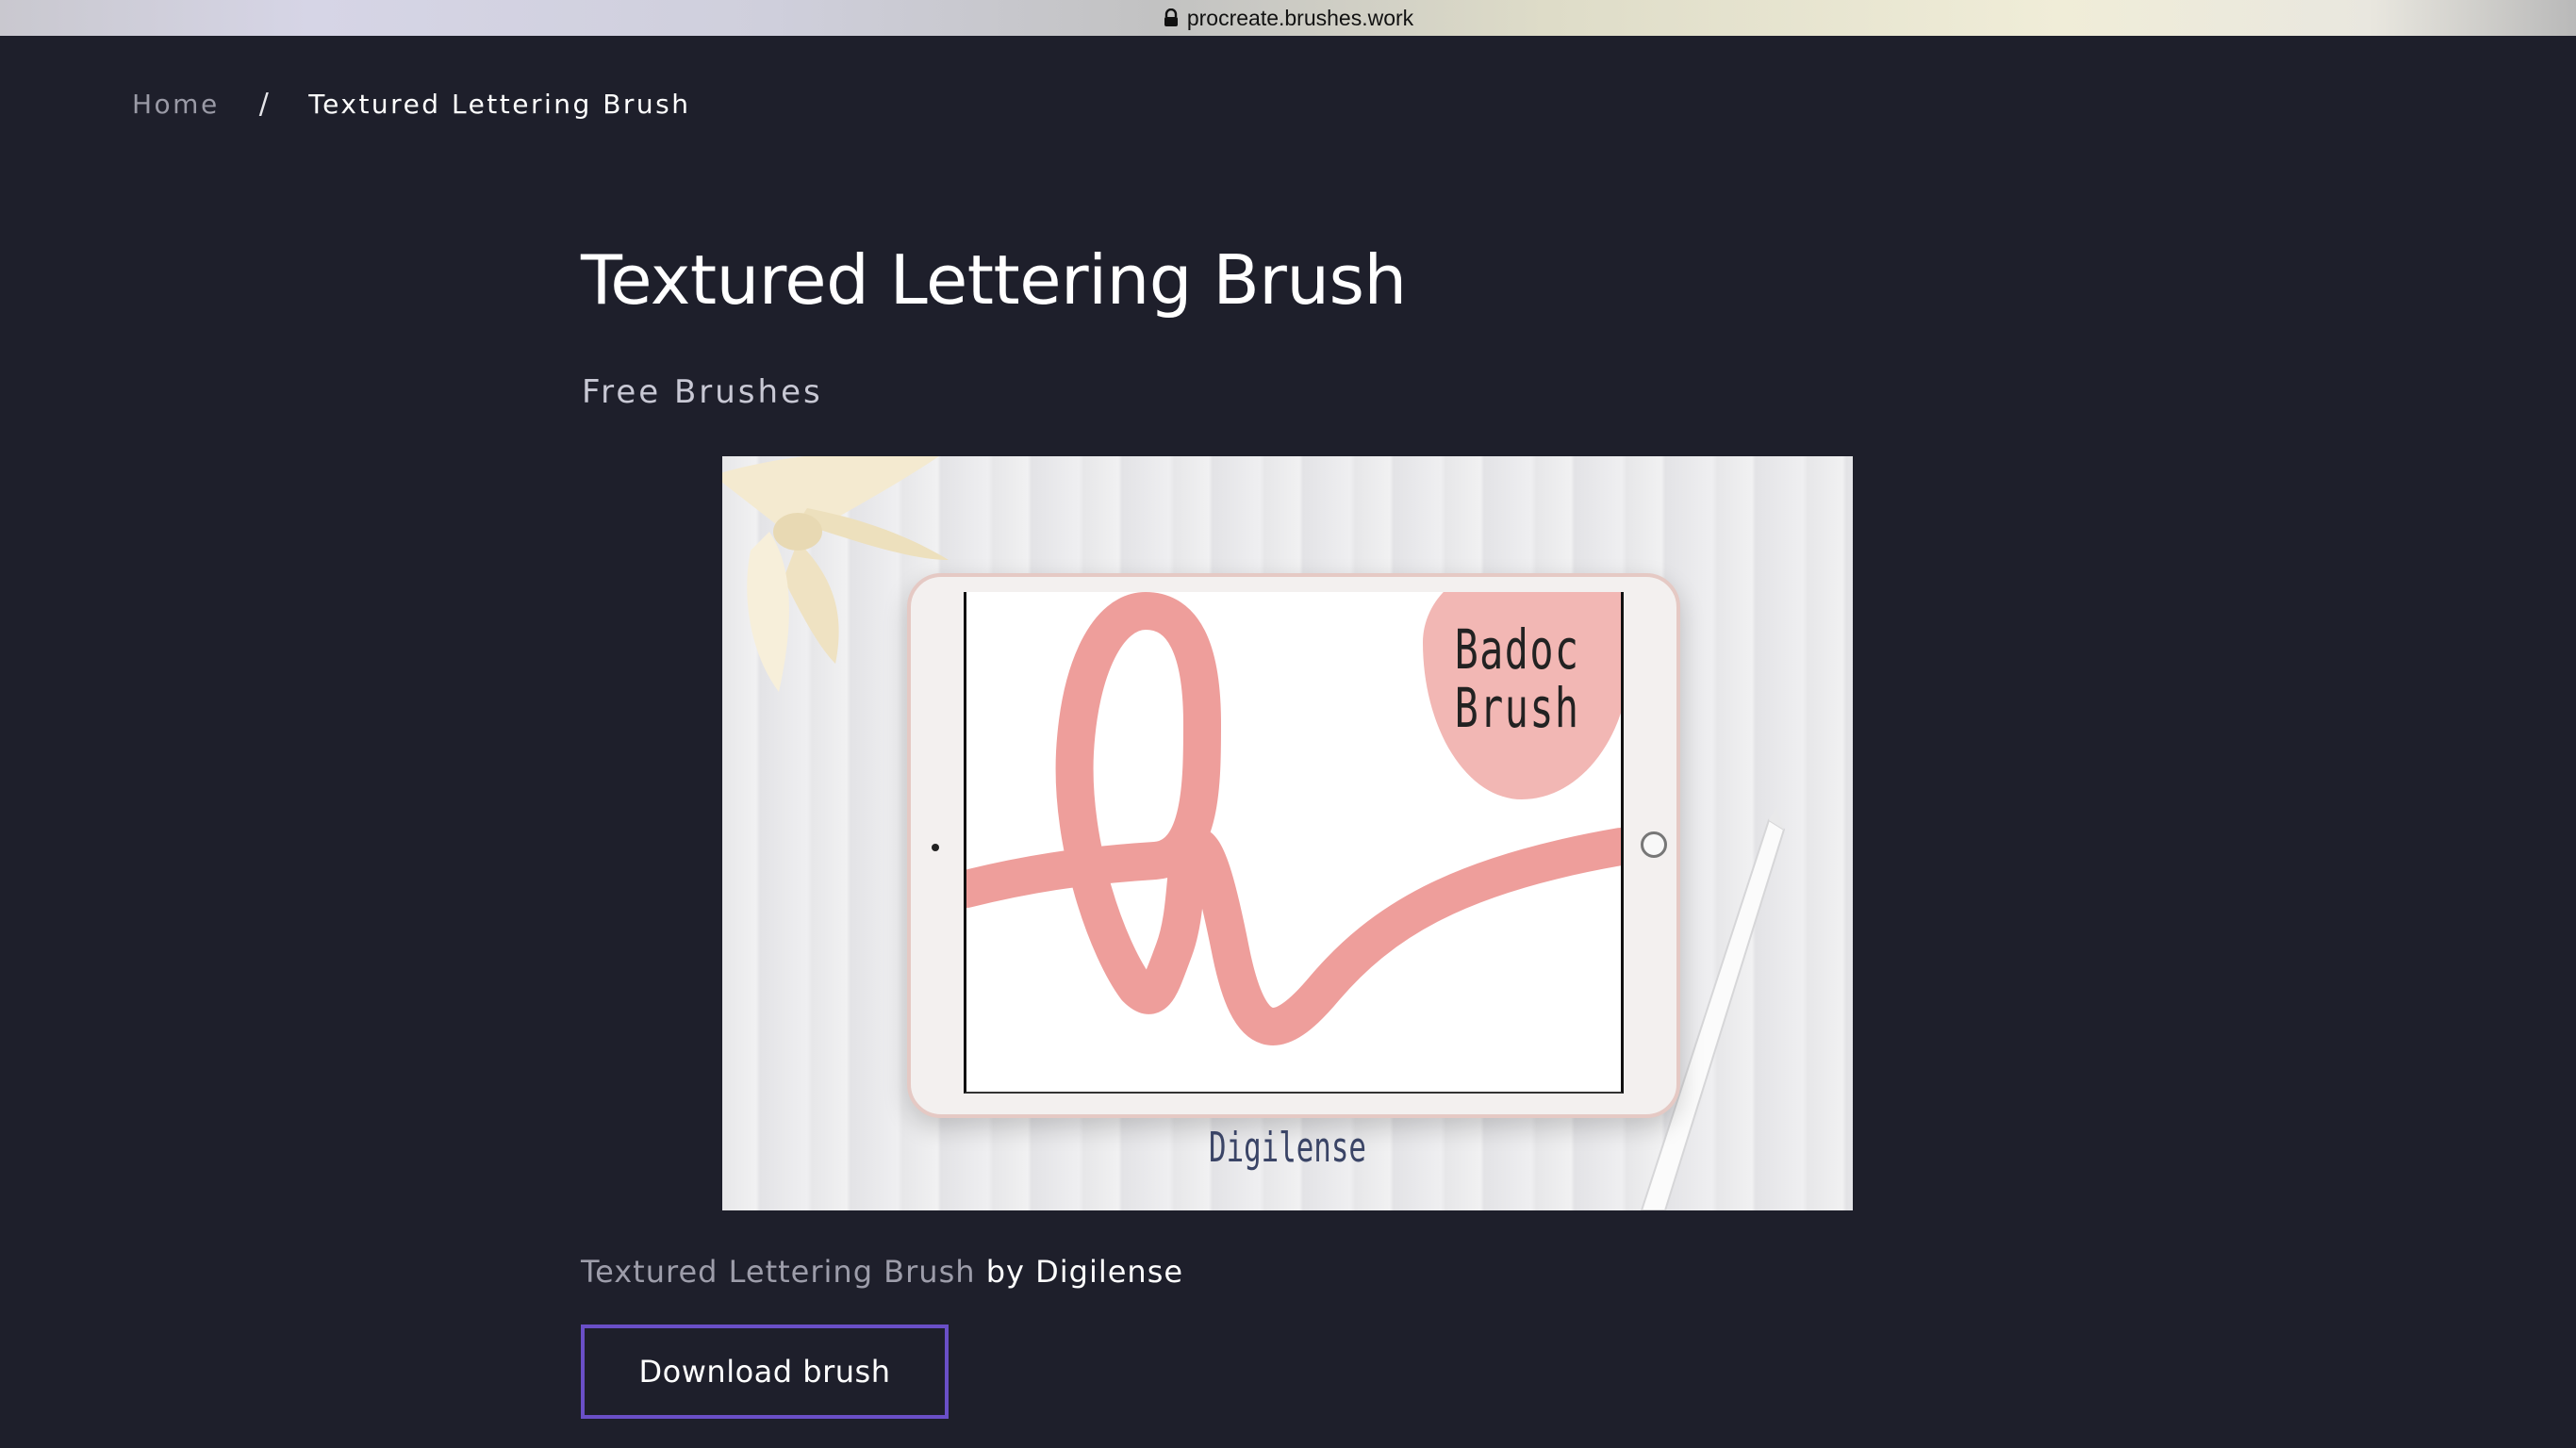 This screenshot has width=2576, height=1448. I want to click on brush-name-link: Textured Lettering Brush, so click(778, 1272).